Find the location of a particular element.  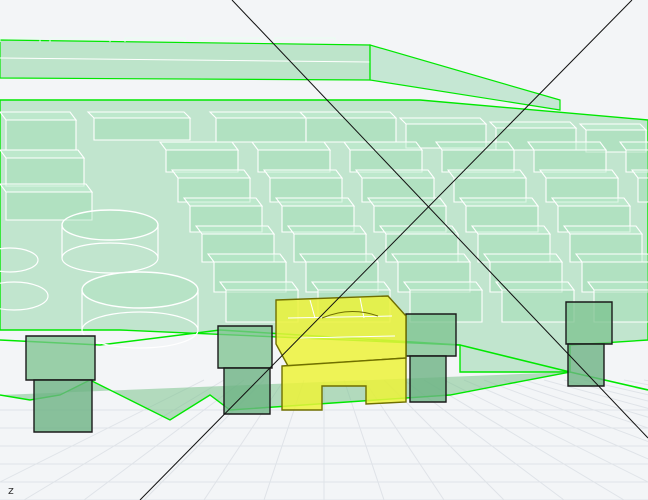

back-frame-rail is located at coordinates (280, 74).